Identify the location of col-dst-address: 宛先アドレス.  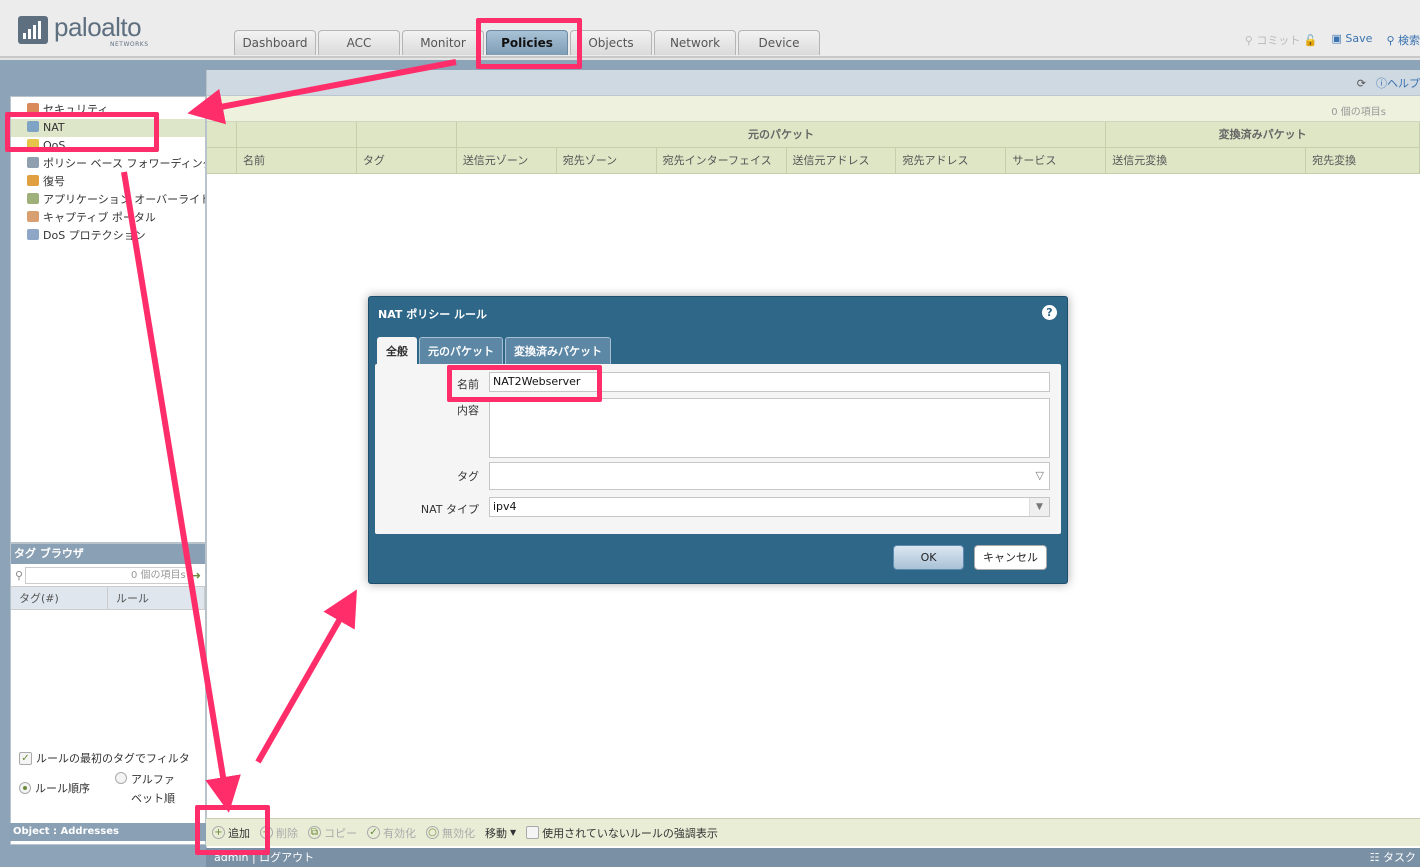
(951, 160).